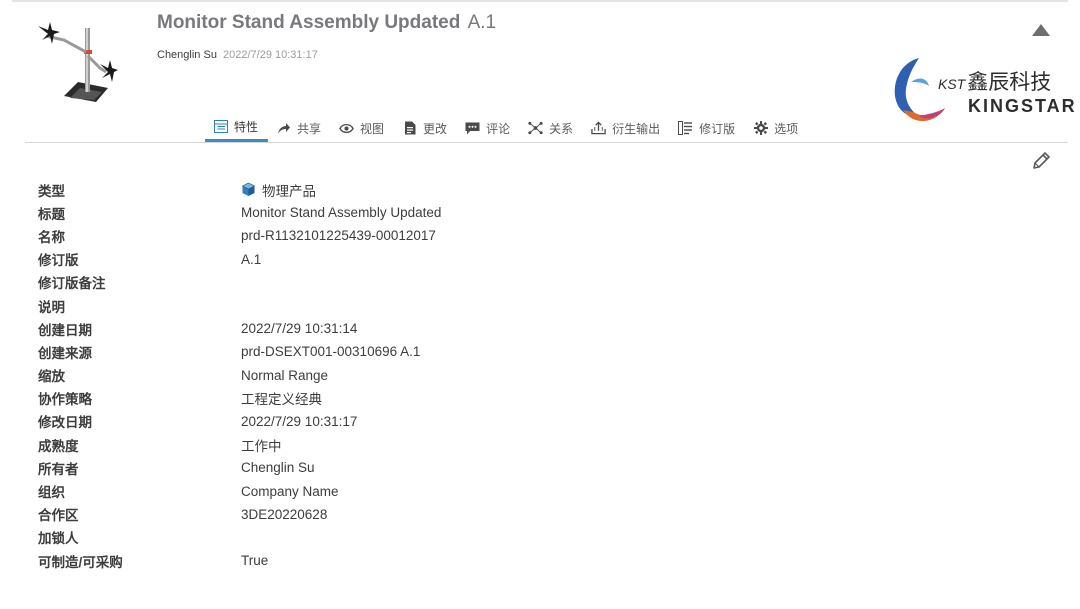 The height and width of the screenshot is (609, 1080). Describe the element at coordinates (187, 55) in the screenshot. I see `owner-link: Chenglin Su` at that location.